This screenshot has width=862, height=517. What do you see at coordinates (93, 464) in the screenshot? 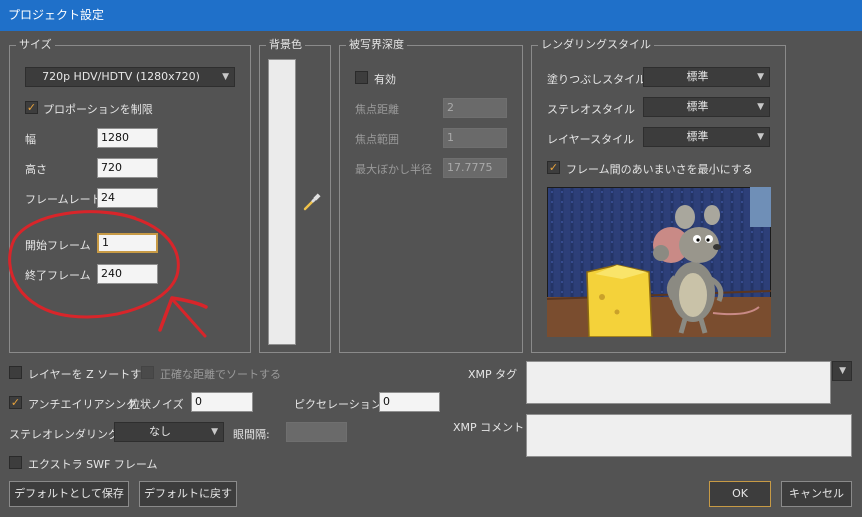
I see `extra-swf-label: エクストラ SWF フレーム` at bounding box center [93, 464].